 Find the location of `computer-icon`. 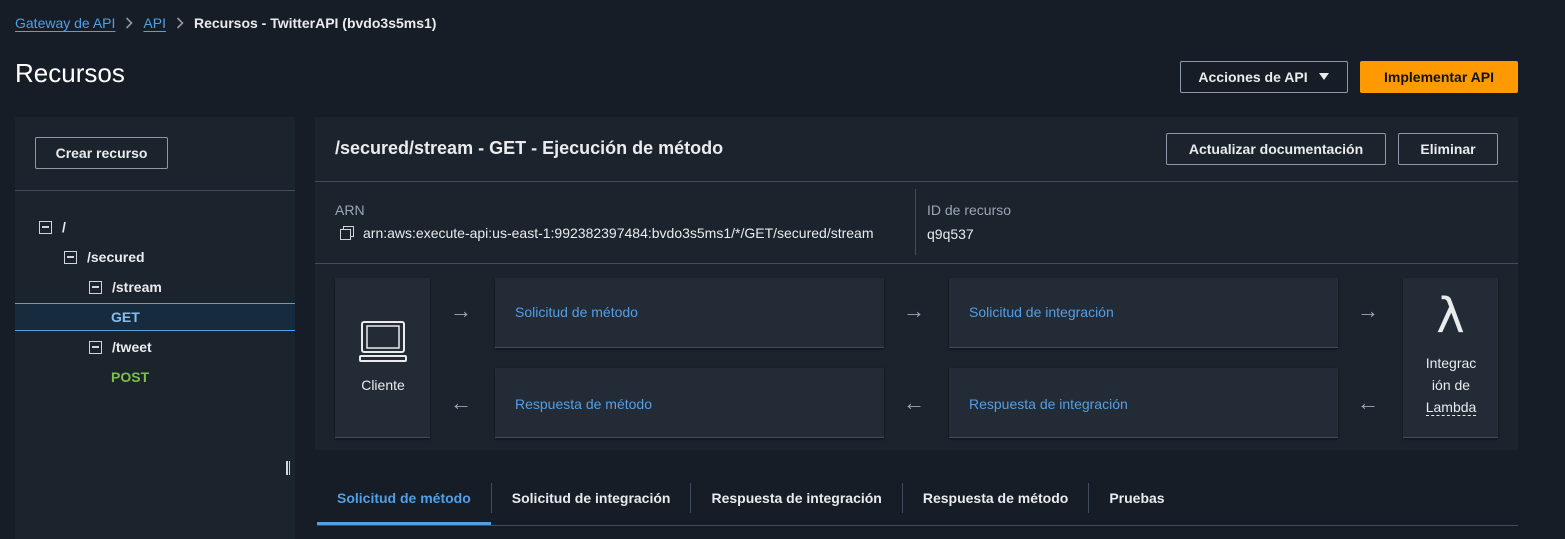

computer-icon is located at coordinates (383, 341).